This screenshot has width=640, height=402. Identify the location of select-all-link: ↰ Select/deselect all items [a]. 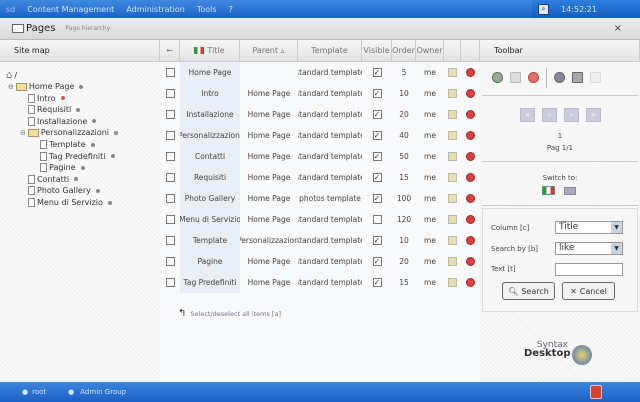
(229, 313).